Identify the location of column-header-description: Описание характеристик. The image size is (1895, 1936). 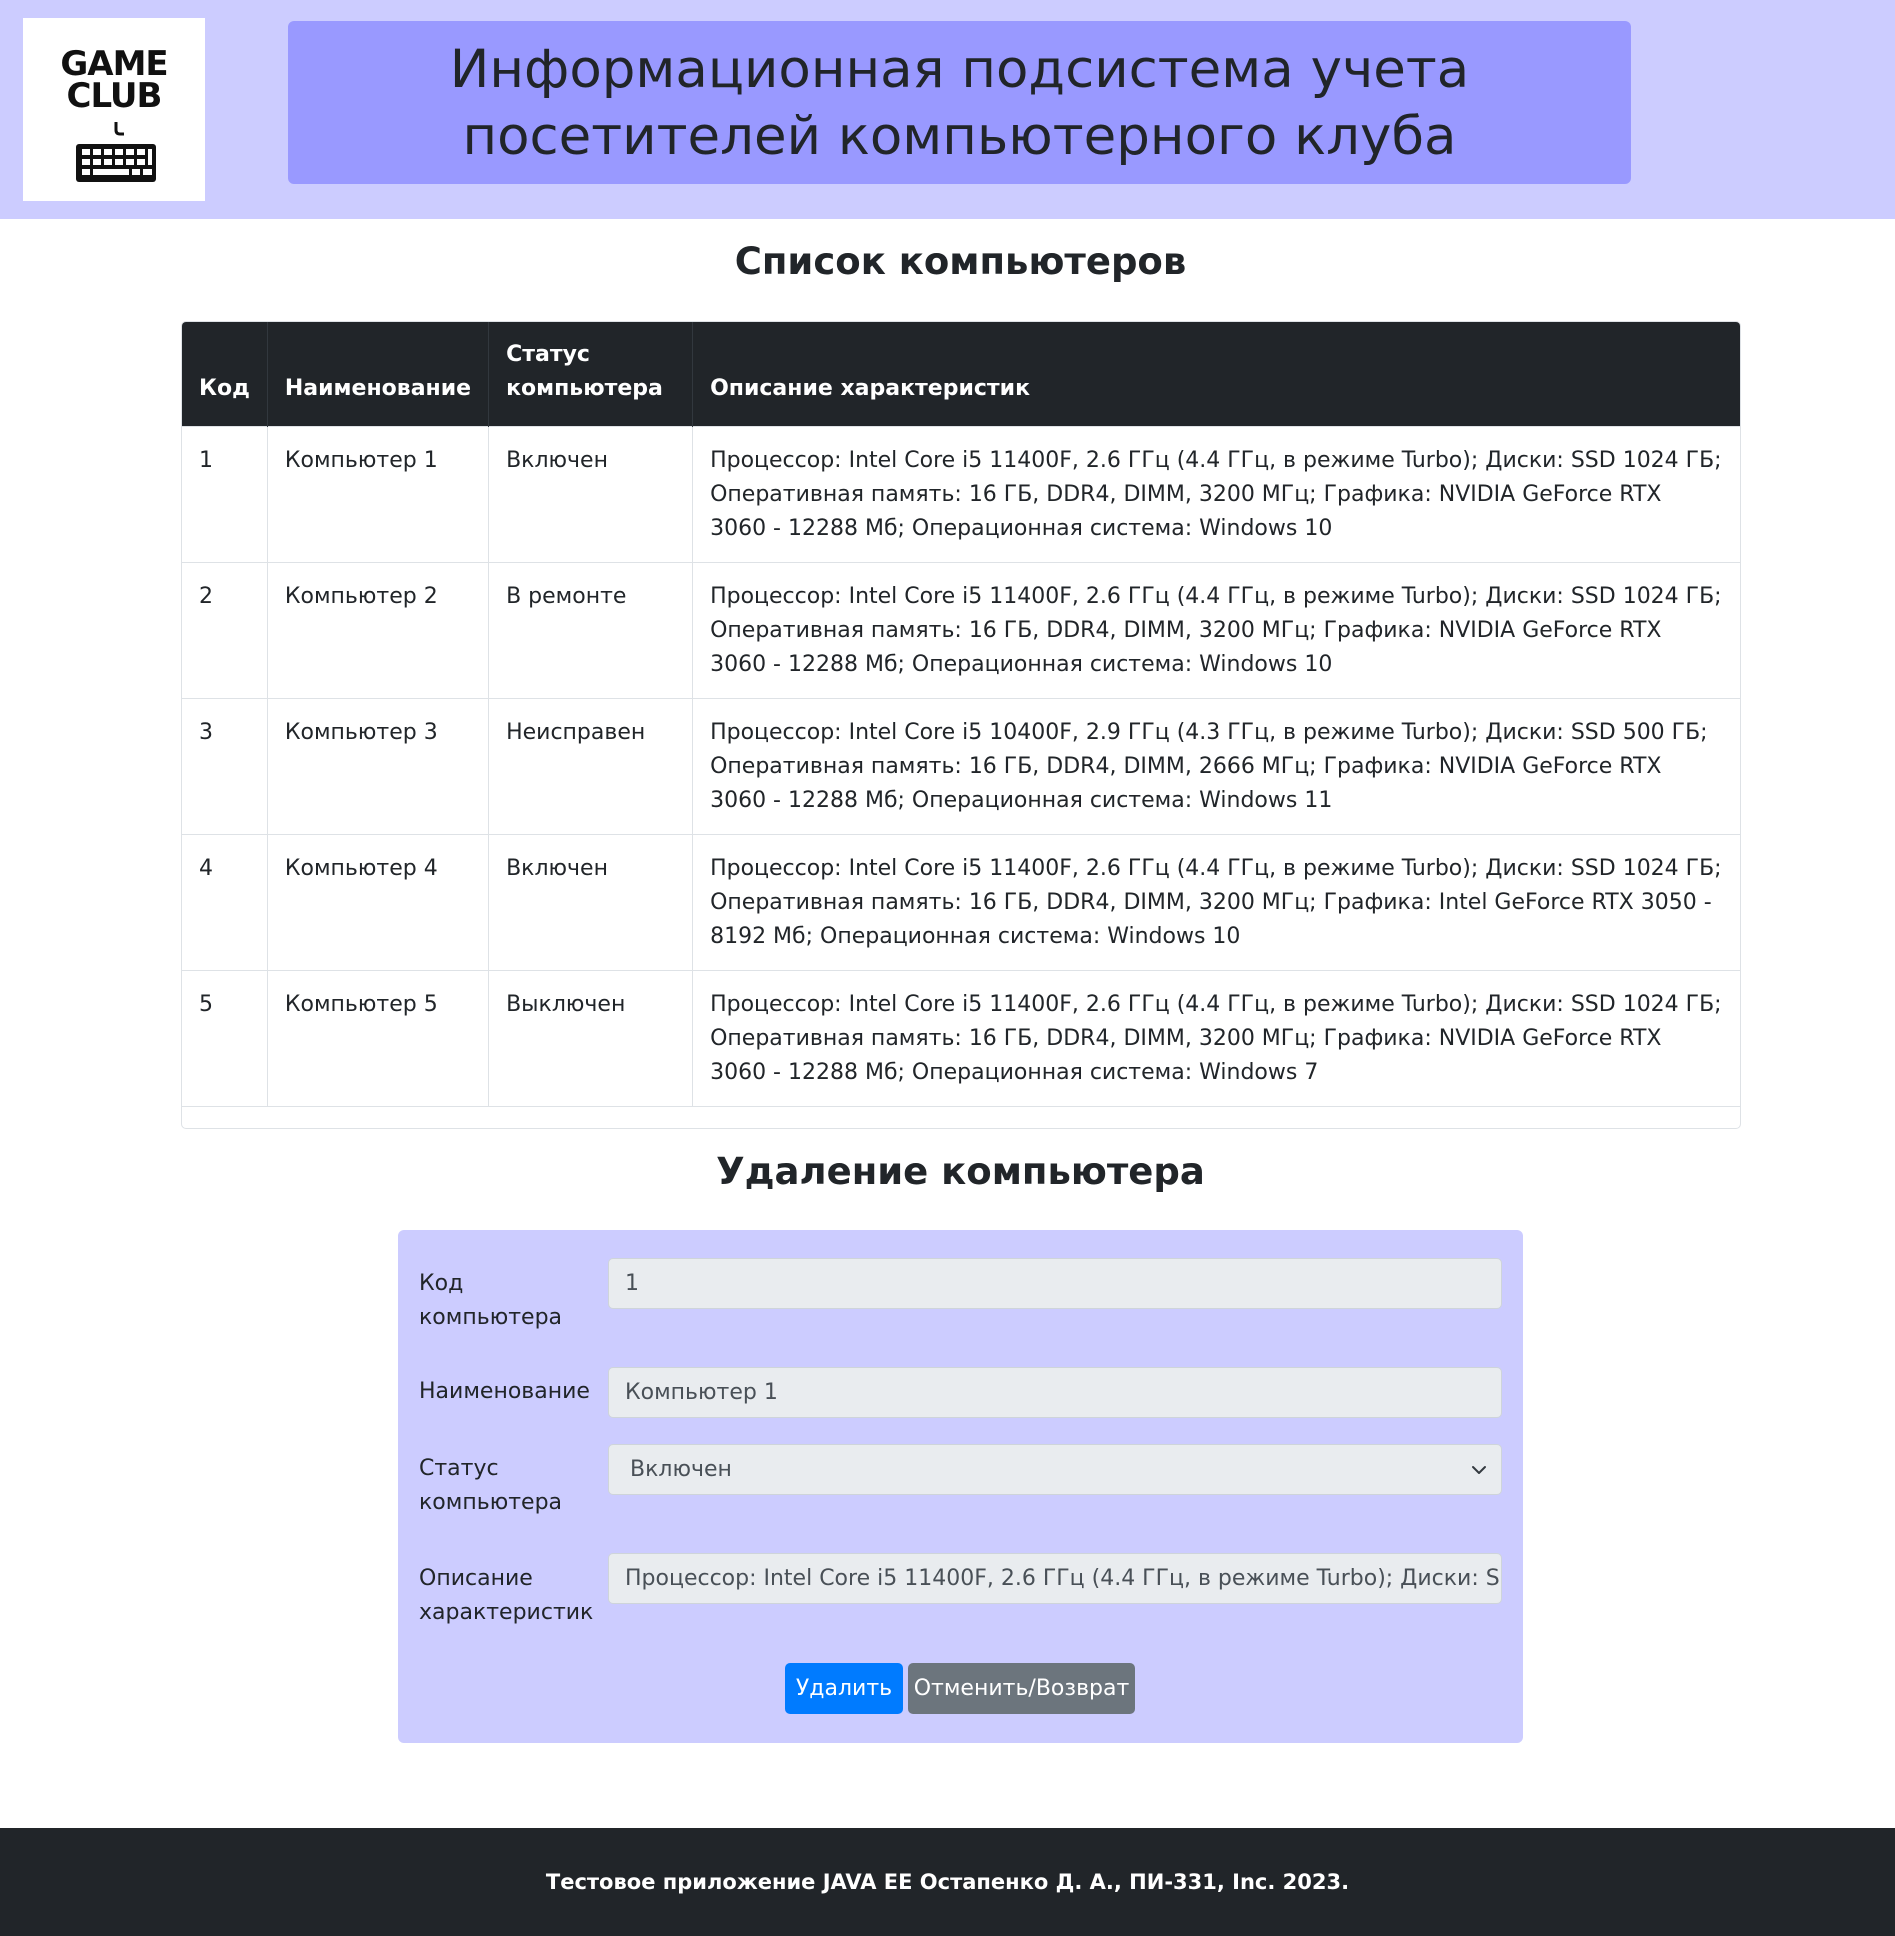
(1216, 374).